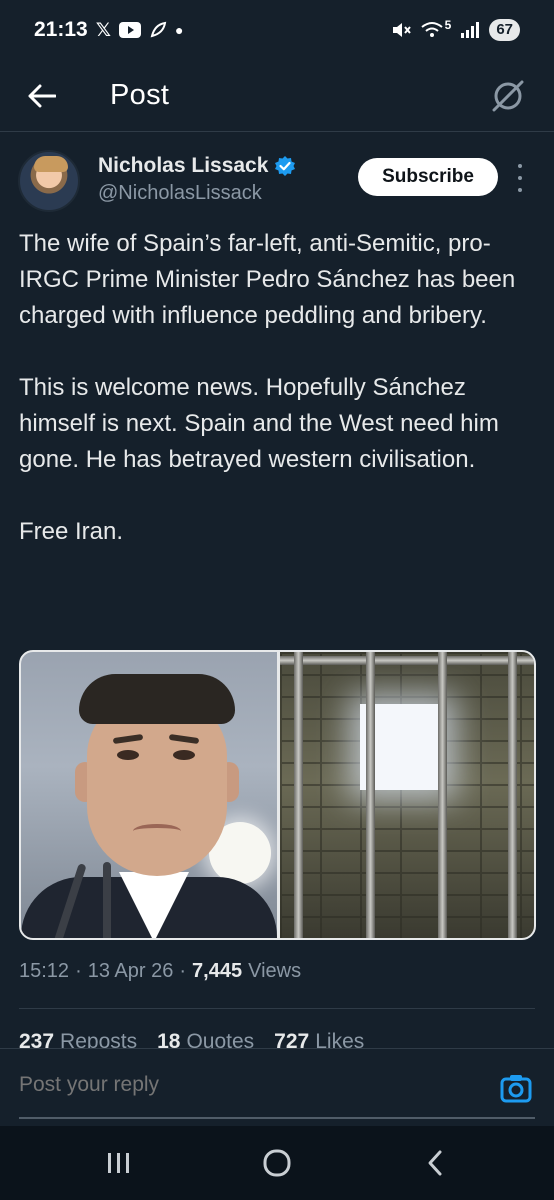 Image resolution: width=554 pixels, height=1200 pixels. What do you see at coordinates (275, 971) in the screenshot?
I see `views-label: Views` at bounding box center [275, 971].